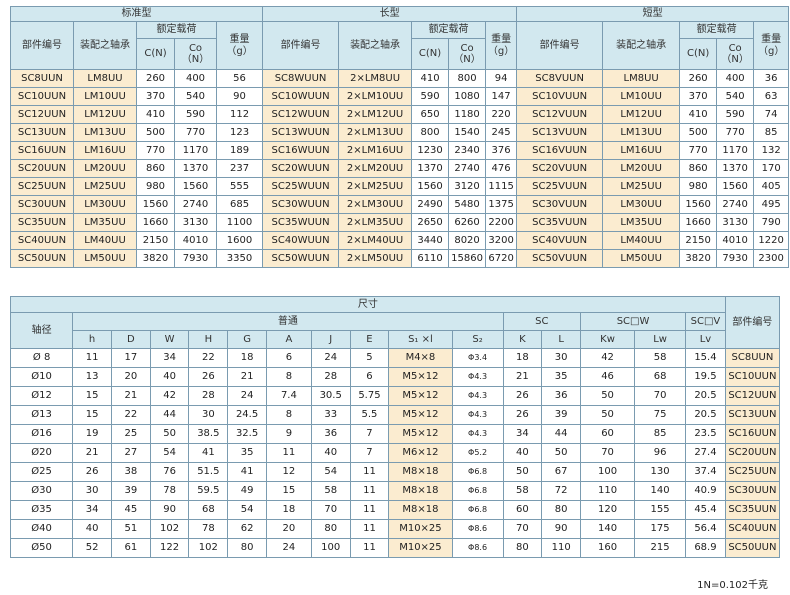 The image size is (790, 595). I want to click on table-cell: 110, so click(608, 491).